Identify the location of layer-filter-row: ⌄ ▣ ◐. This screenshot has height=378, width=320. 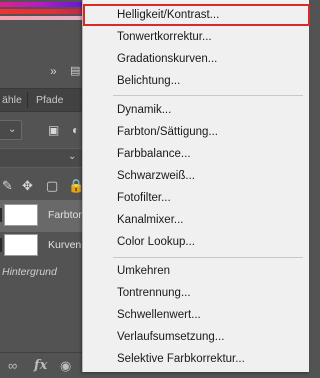
(45, 131).